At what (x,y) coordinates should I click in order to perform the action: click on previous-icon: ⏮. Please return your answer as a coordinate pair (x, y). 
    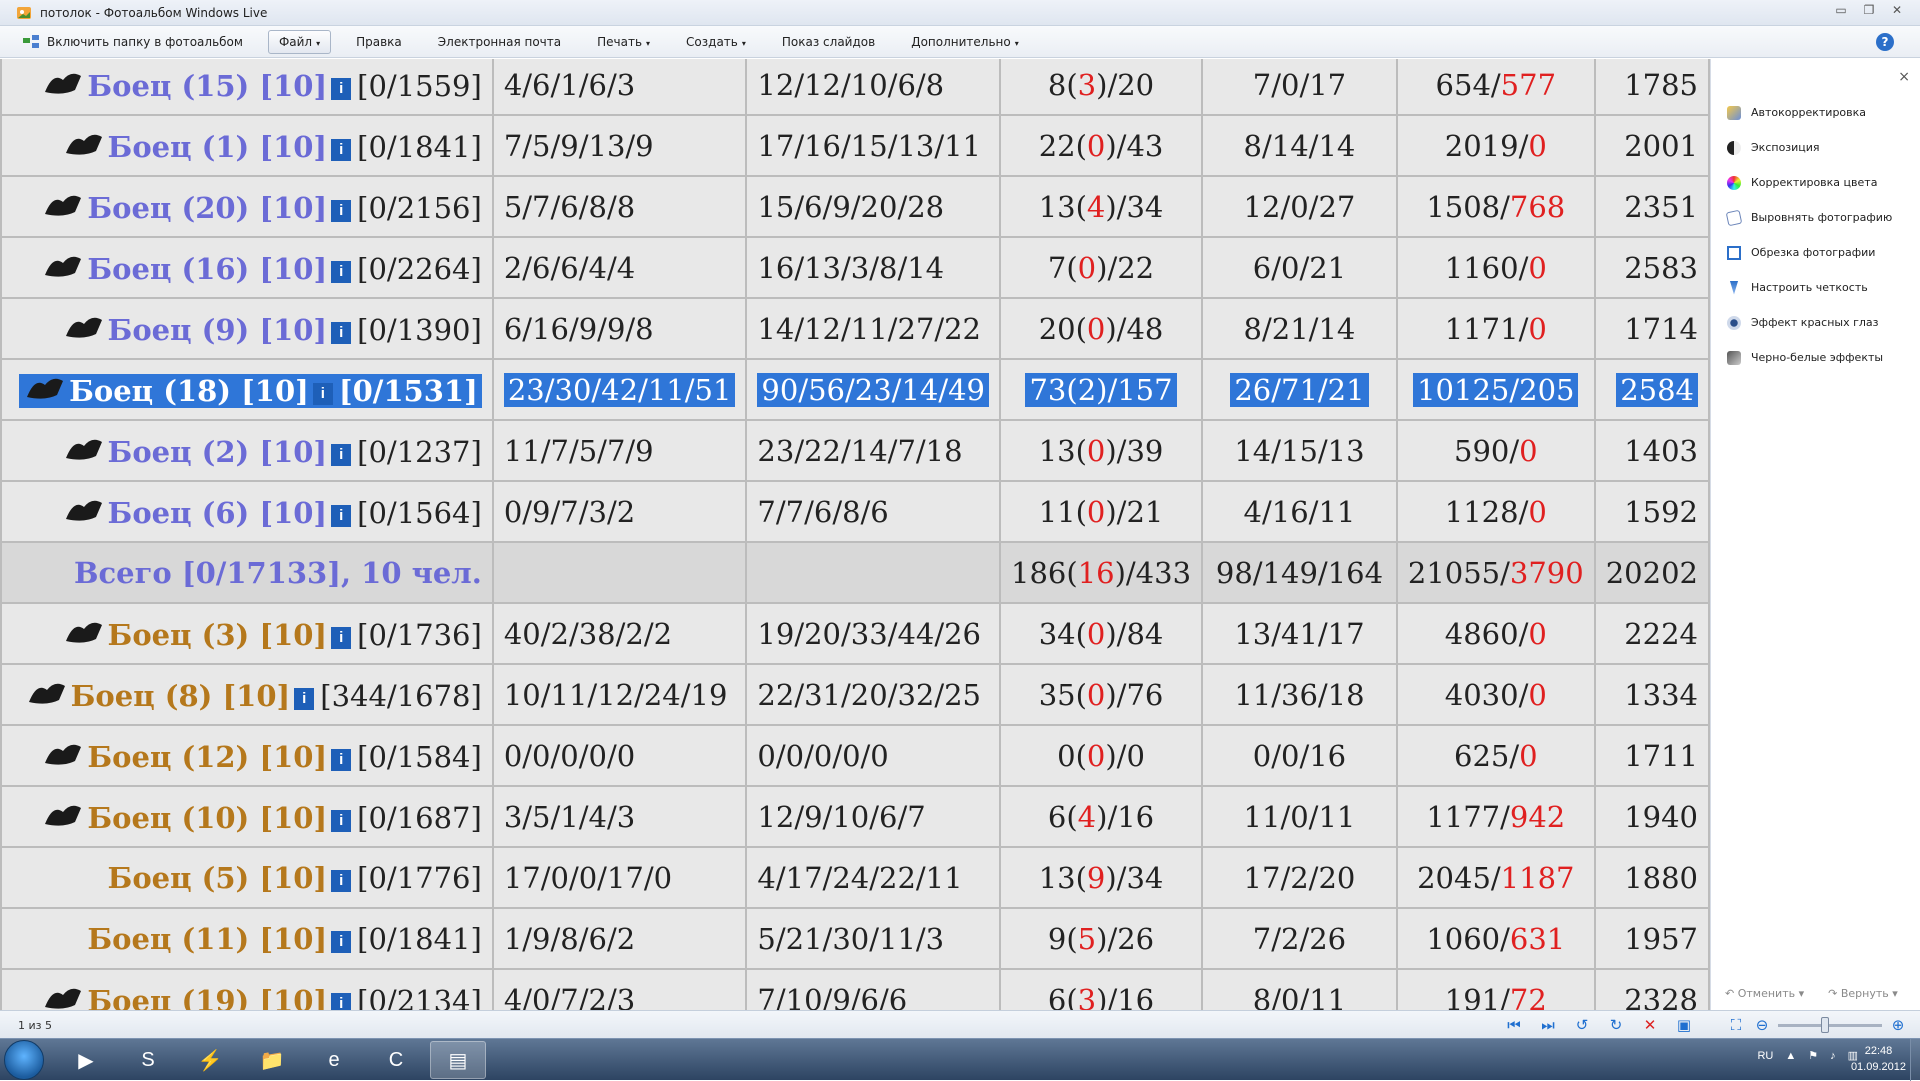
    Looking at the image, I should click on (1514, 1025).